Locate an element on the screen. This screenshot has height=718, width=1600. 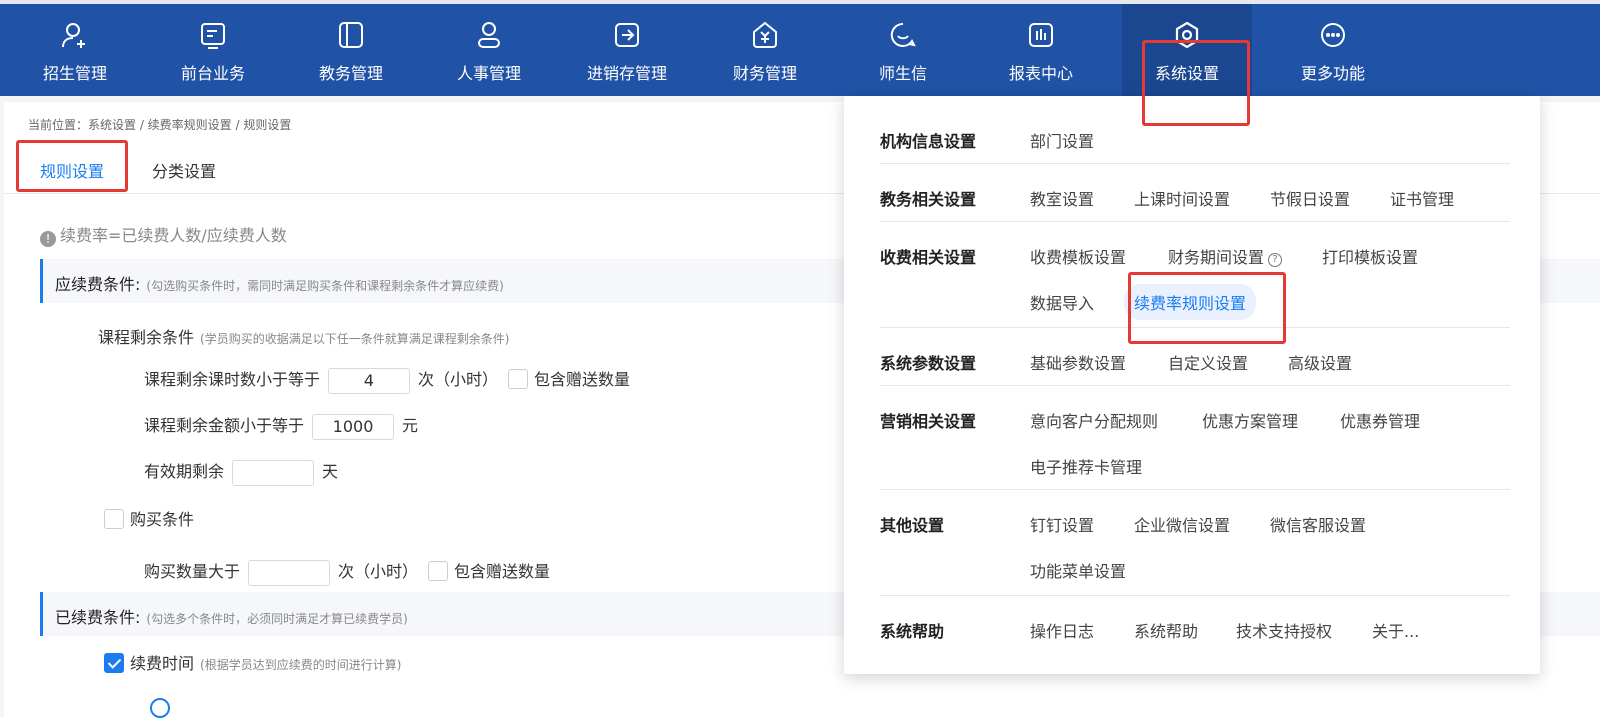
nav-item-more: 更多功能 is located at coordinates (1333, 50).